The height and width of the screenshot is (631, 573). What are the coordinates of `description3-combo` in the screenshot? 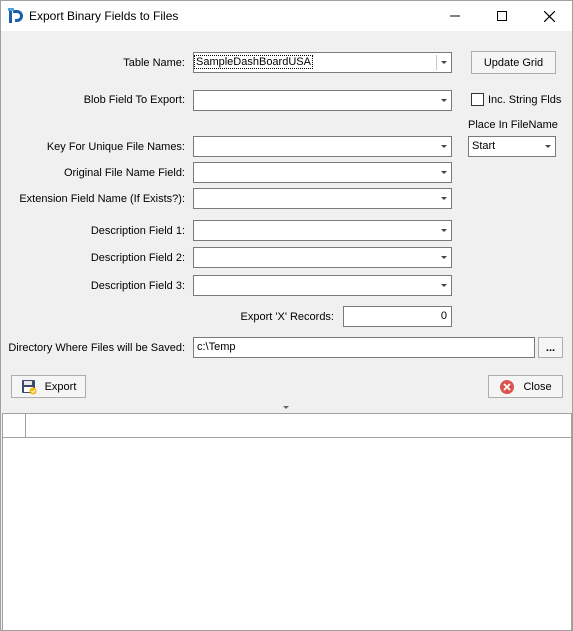 It's located at (322, 285).